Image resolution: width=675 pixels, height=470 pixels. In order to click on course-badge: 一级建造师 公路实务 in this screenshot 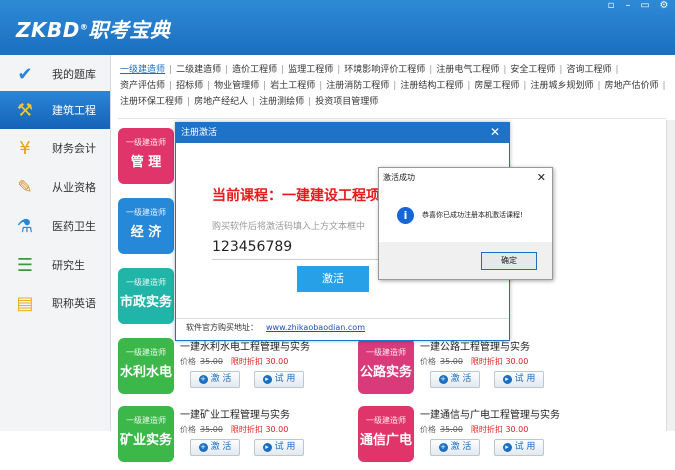, I will do `click(386, 366)`.